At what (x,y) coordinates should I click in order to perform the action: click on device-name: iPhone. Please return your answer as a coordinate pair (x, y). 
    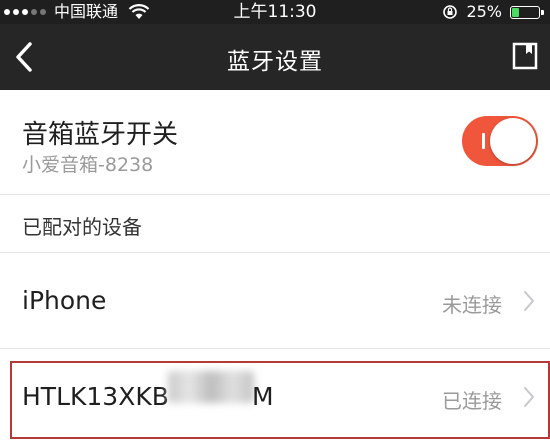
    Looking at the image, I should click on (64, 300).